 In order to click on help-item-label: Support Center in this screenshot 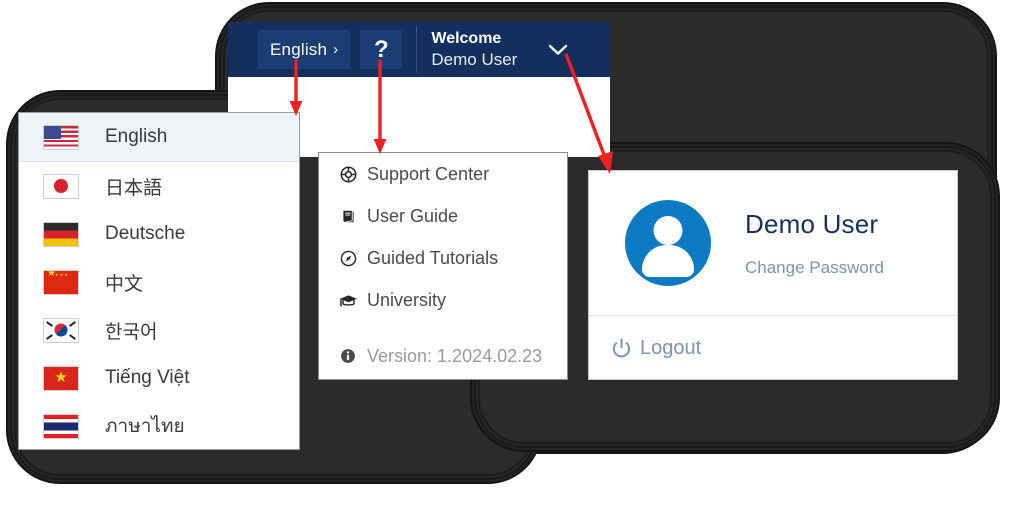, I will do `click(428, 173)`.